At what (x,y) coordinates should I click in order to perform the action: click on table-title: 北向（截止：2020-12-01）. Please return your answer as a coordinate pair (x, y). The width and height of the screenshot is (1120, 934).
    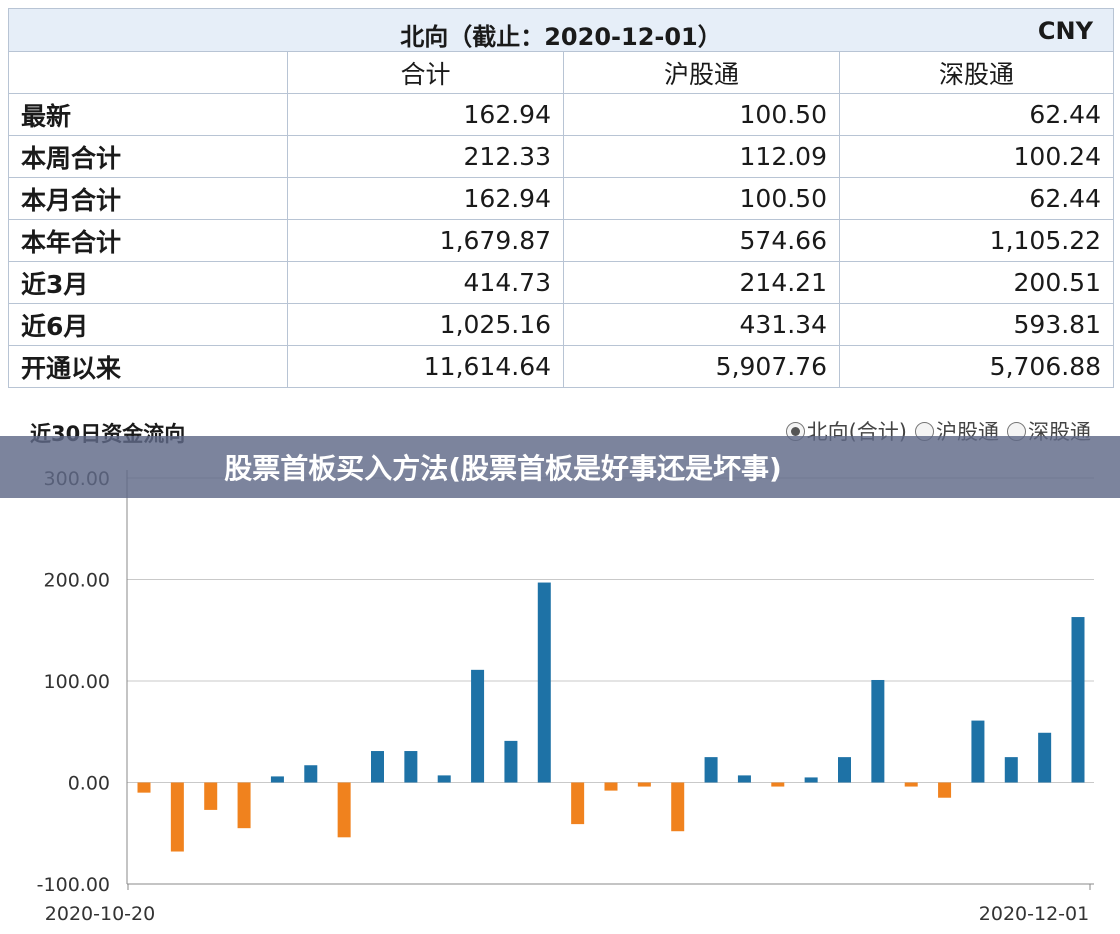
    Looking at the image, I should click on (561, 37).